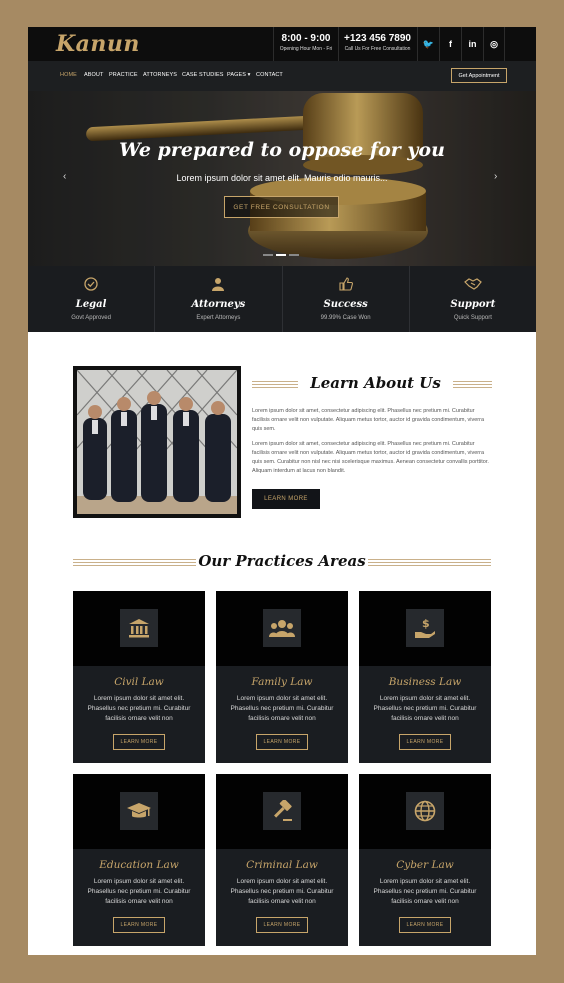  Describe the element at coordinates (479, 75) in the screenshot. I see `get-appointment-button: Get Appointment` at that location.